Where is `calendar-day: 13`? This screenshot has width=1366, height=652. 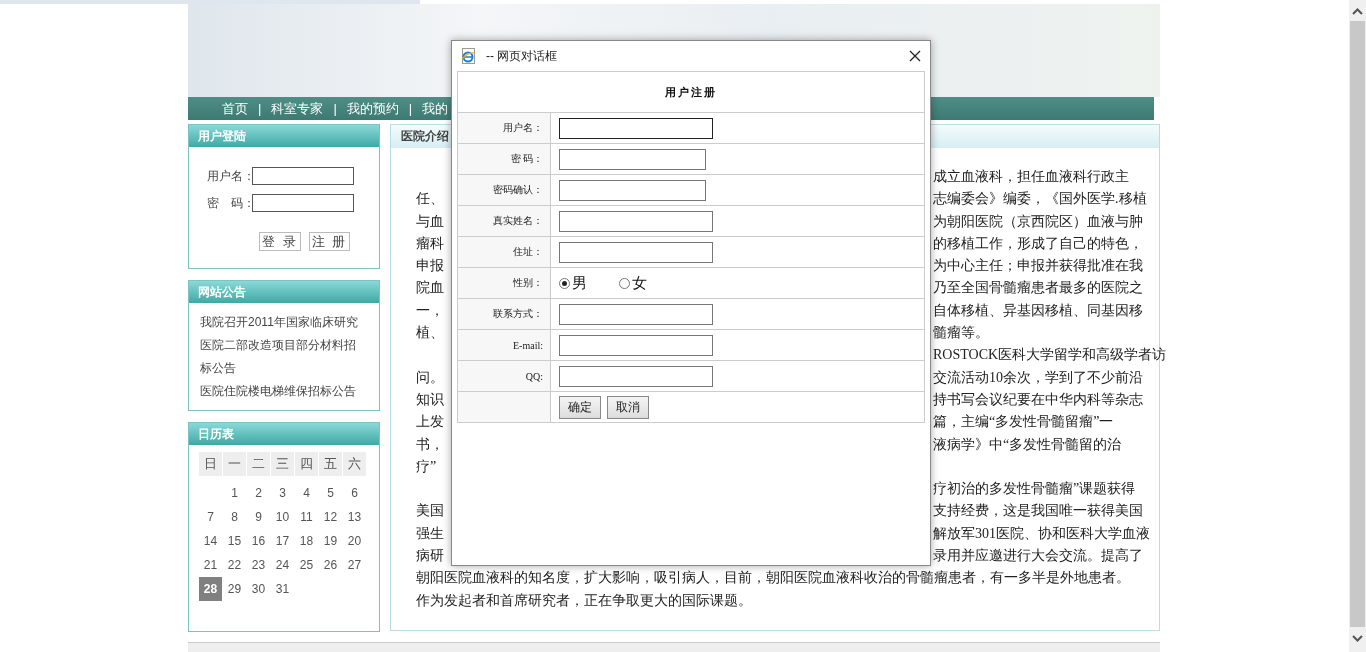 calendar-day: 13 is located at coordinates (354, 517).